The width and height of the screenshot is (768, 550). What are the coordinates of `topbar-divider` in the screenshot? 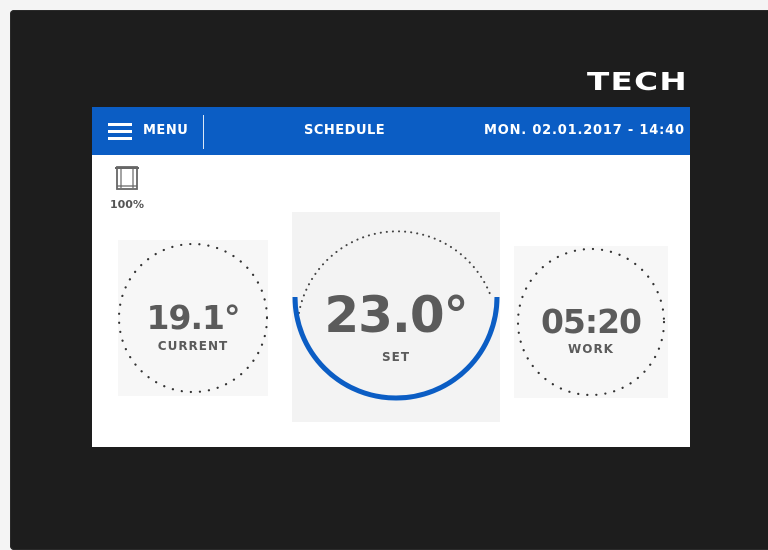 It's located at (203, 132).